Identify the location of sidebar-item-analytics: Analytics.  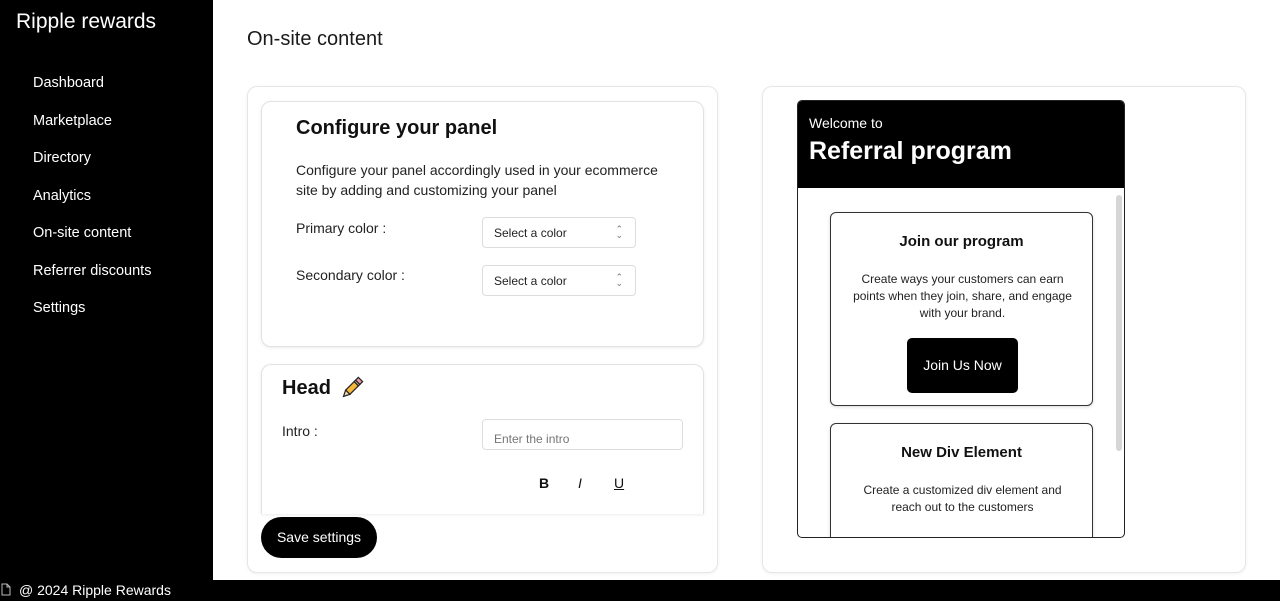
(92, 206).